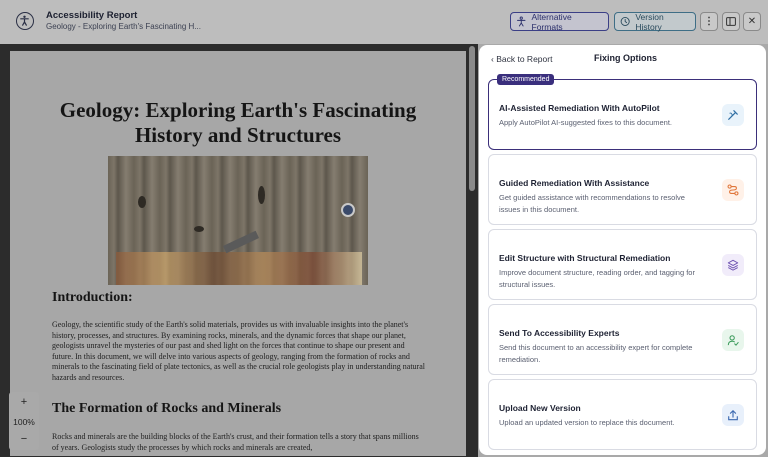  Describe the element at coordinates (733, 115) in the screenshot. I see `wand-icon` at that location.